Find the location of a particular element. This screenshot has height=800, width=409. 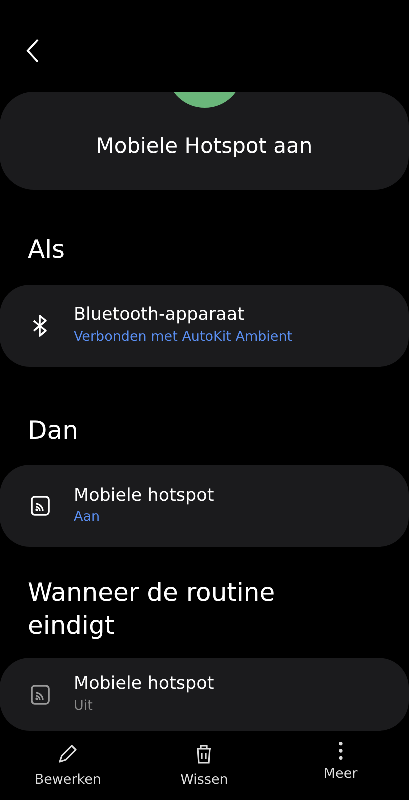

action-button: Bewerken is located at coordinates (68, 766).